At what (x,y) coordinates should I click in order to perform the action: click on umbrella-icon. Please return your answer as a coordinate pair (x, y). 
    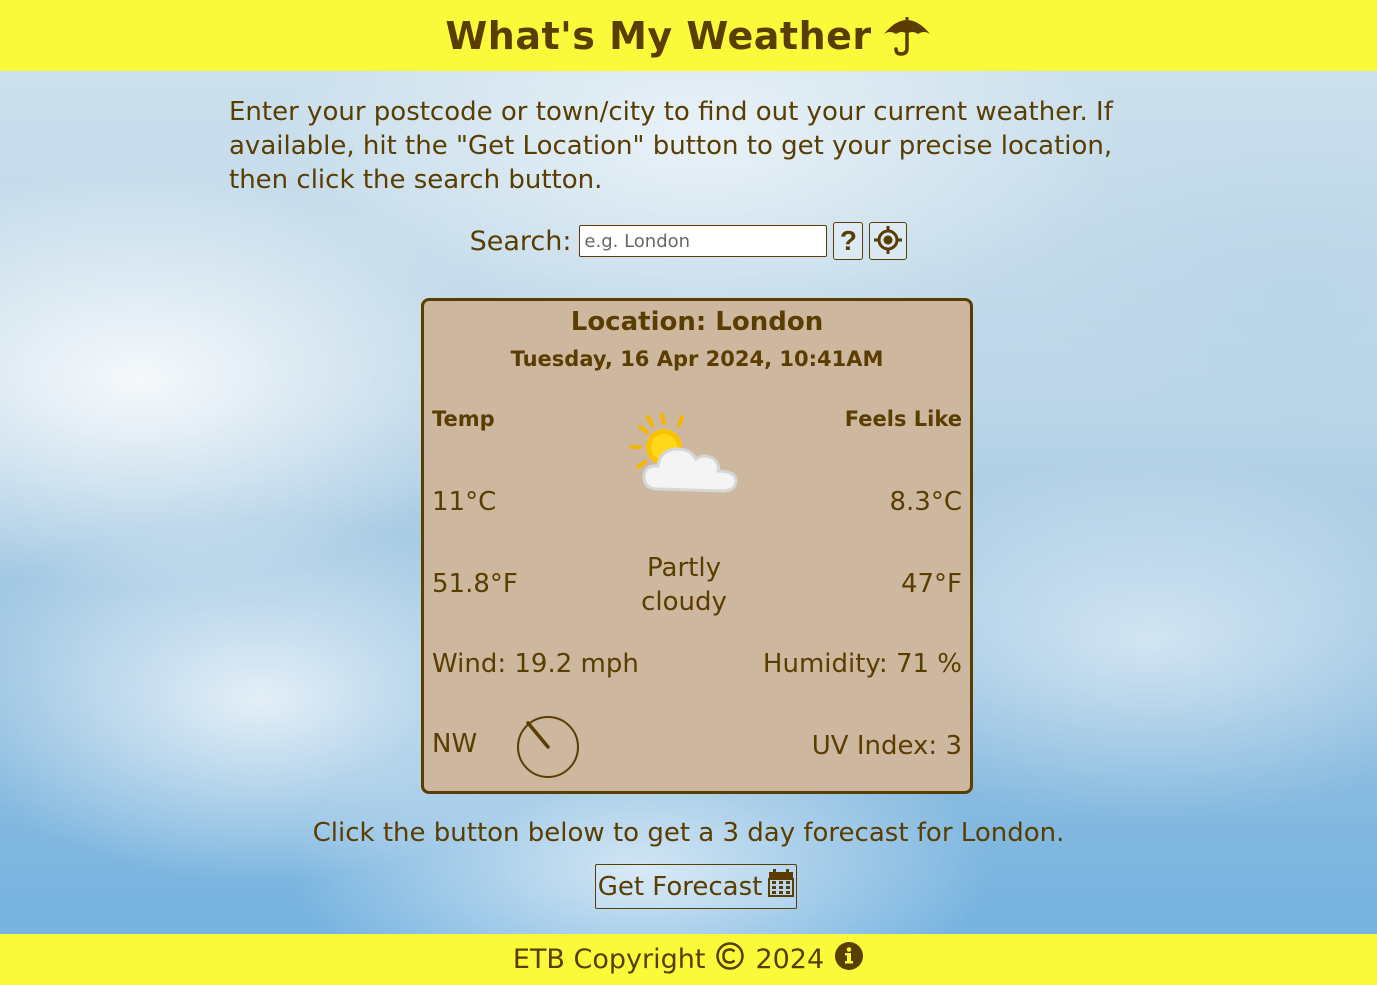
    Looking at the image, I should click on (907, 36).